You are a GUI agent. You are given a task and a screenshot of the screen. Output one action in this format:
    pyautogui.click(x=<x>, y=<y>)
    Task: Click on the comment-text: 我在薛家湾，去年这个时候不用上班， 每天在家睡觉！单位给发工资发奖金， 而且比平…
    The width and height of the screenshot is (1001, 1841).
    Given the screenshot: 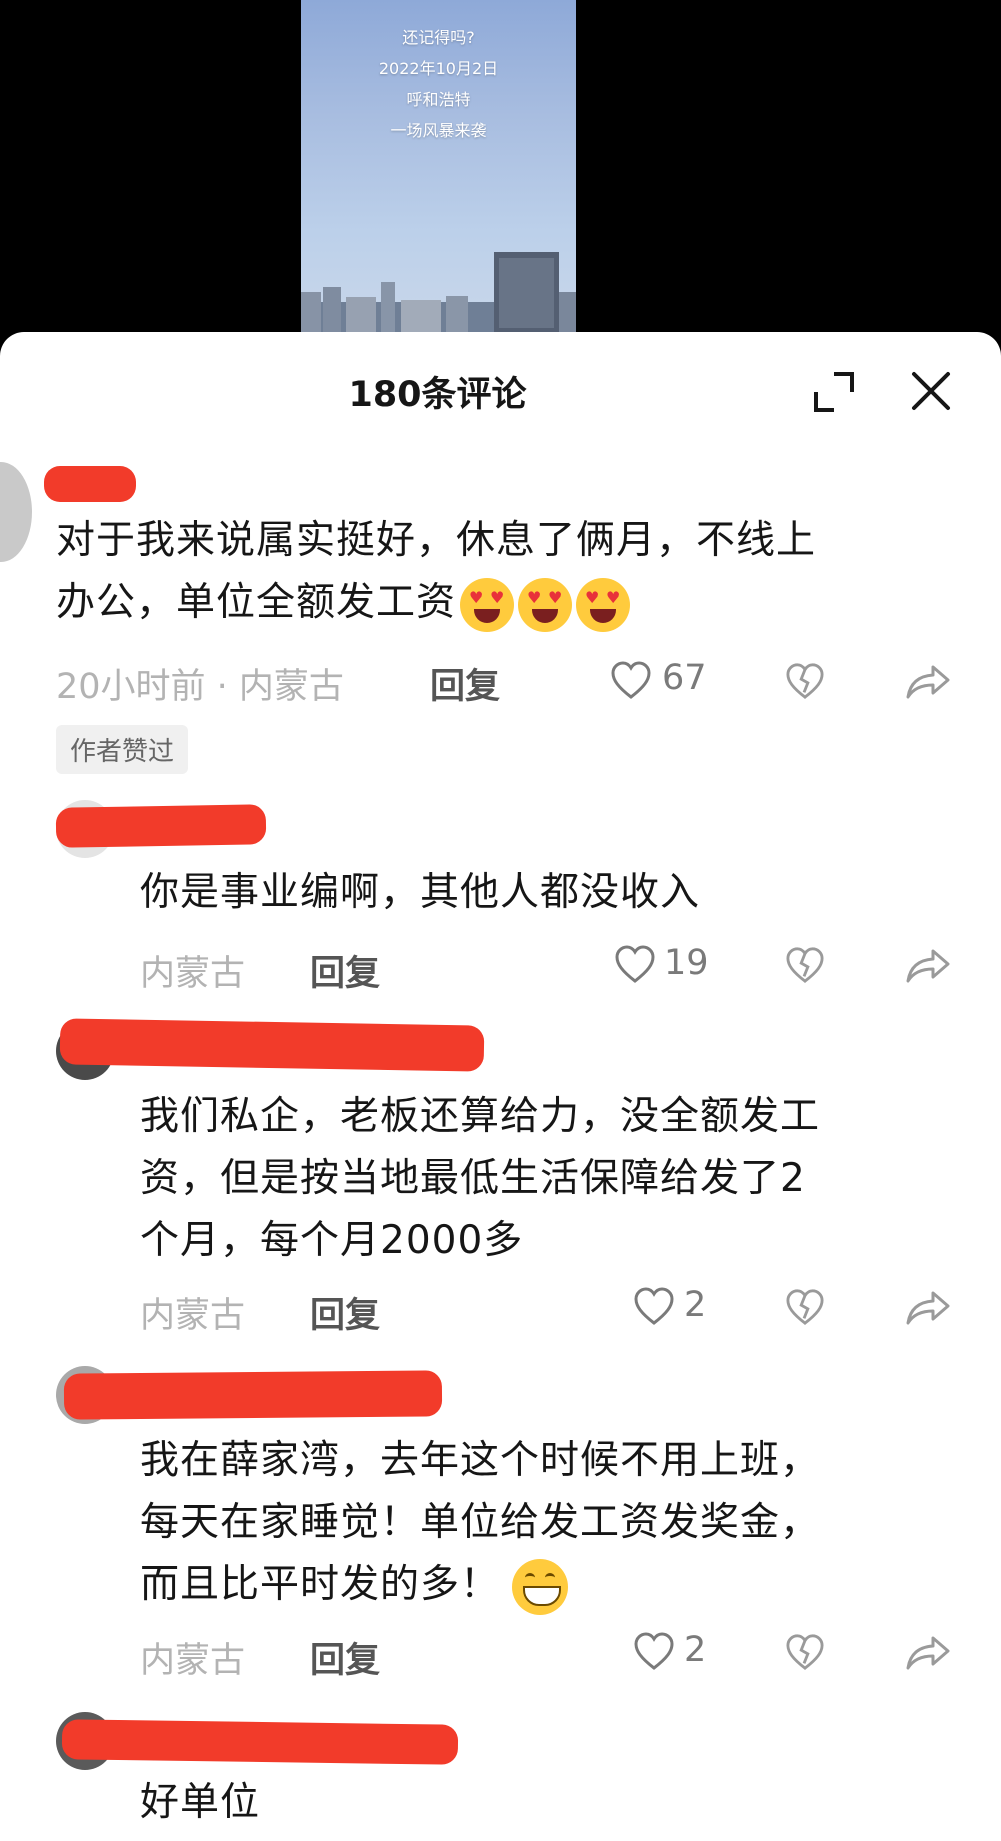 What is the action you would take?
    pyautogui.click(x=480, y=1523)
    